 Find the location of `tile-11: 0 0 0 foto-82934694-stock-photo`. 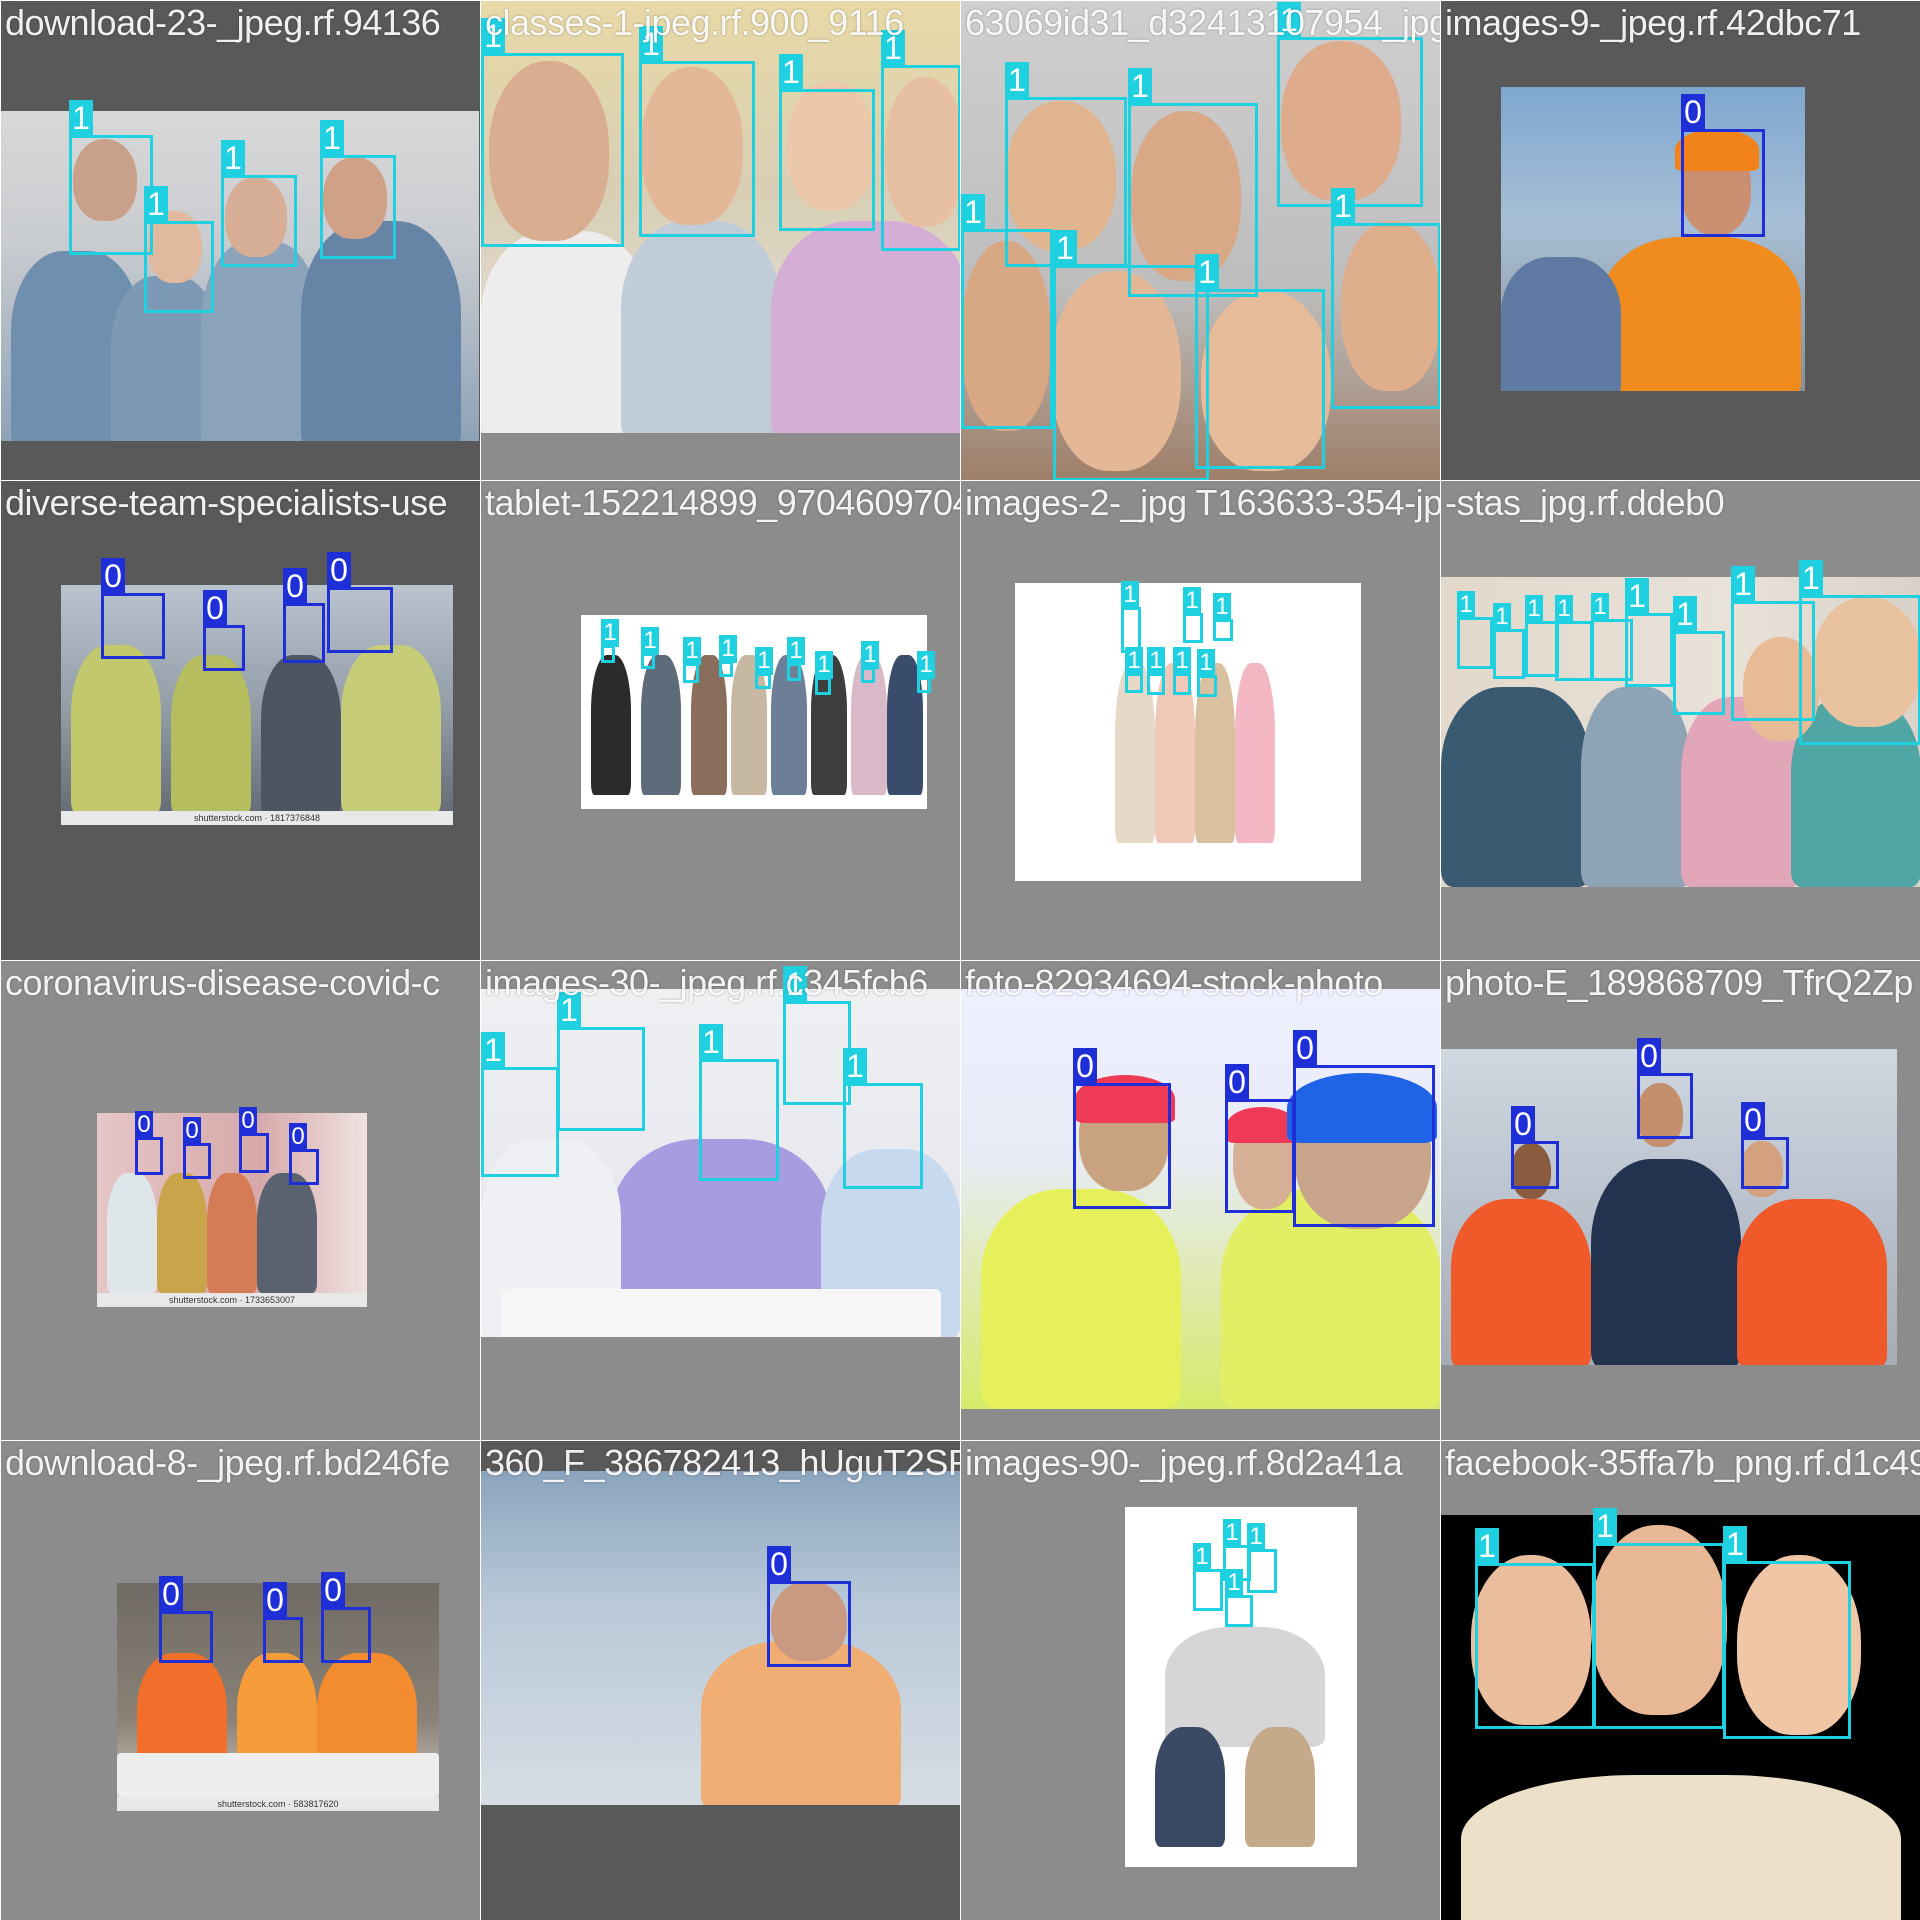

tile-11: 0 0 0 foto-82934694-stock-photo is located at coordinates (1200, 1200).